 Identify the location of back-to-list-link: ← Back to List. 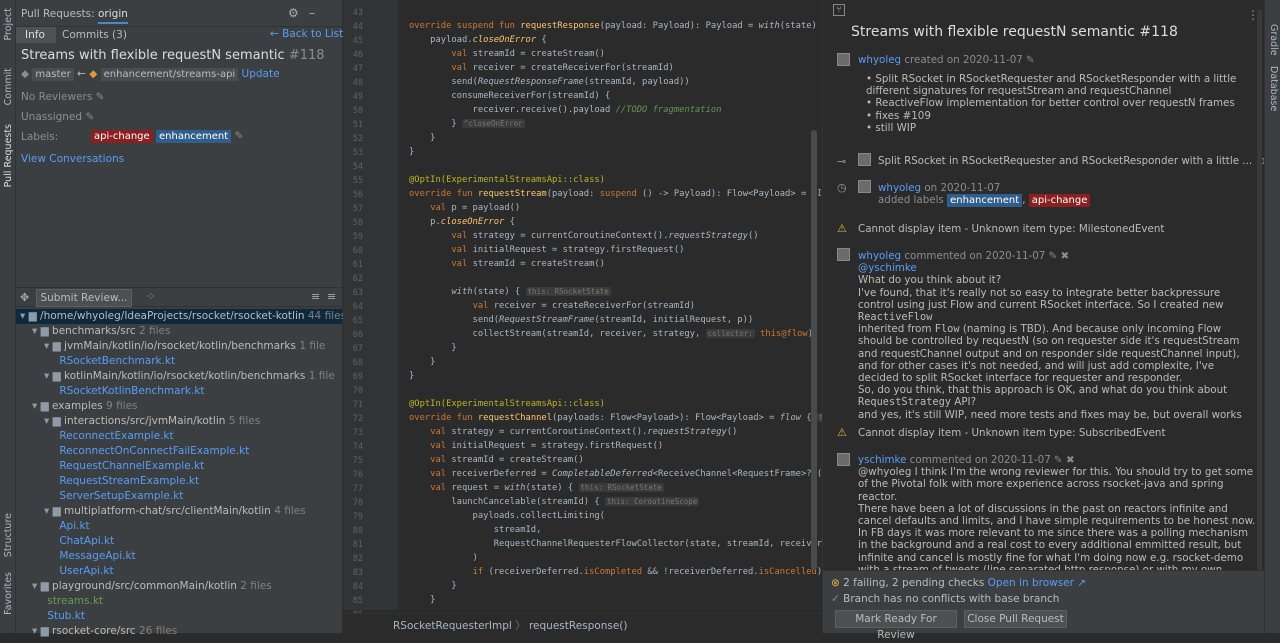
(306, 34).